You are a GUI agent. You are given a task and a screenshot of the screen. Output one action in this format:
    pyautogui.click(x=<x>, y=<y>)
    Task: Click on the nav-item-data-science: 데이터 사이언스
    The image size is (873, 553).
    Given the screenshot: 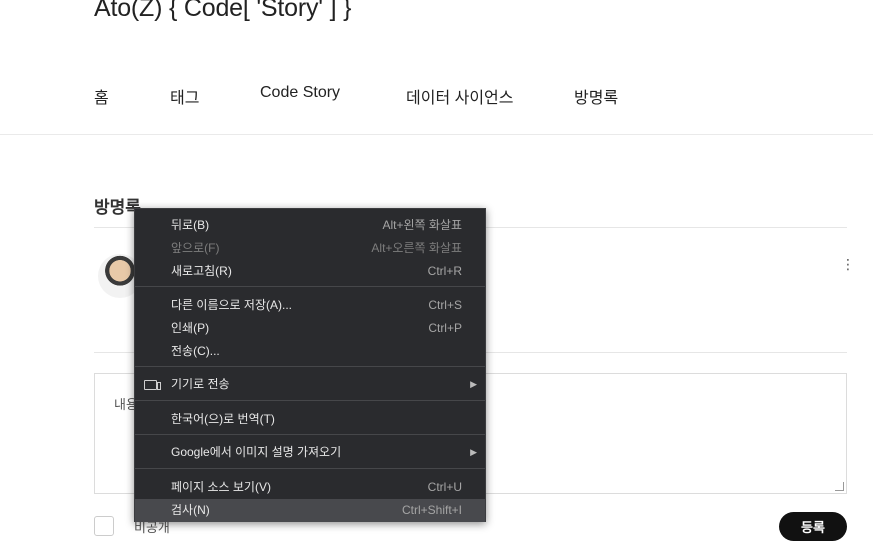 What is the action you would take?
    pyautogui.click(x=460, y=96)
    